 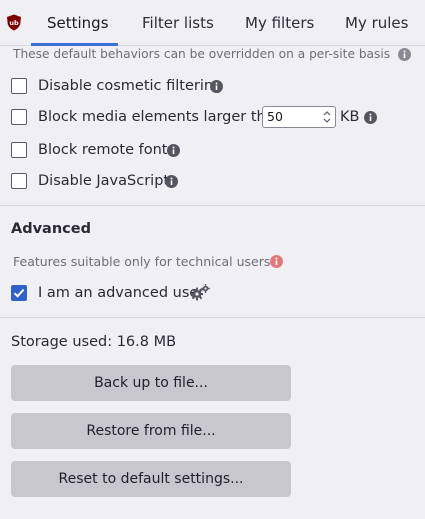 I want to click on disable-js-label: Disable JavaScript, so click(x=104, y=181).